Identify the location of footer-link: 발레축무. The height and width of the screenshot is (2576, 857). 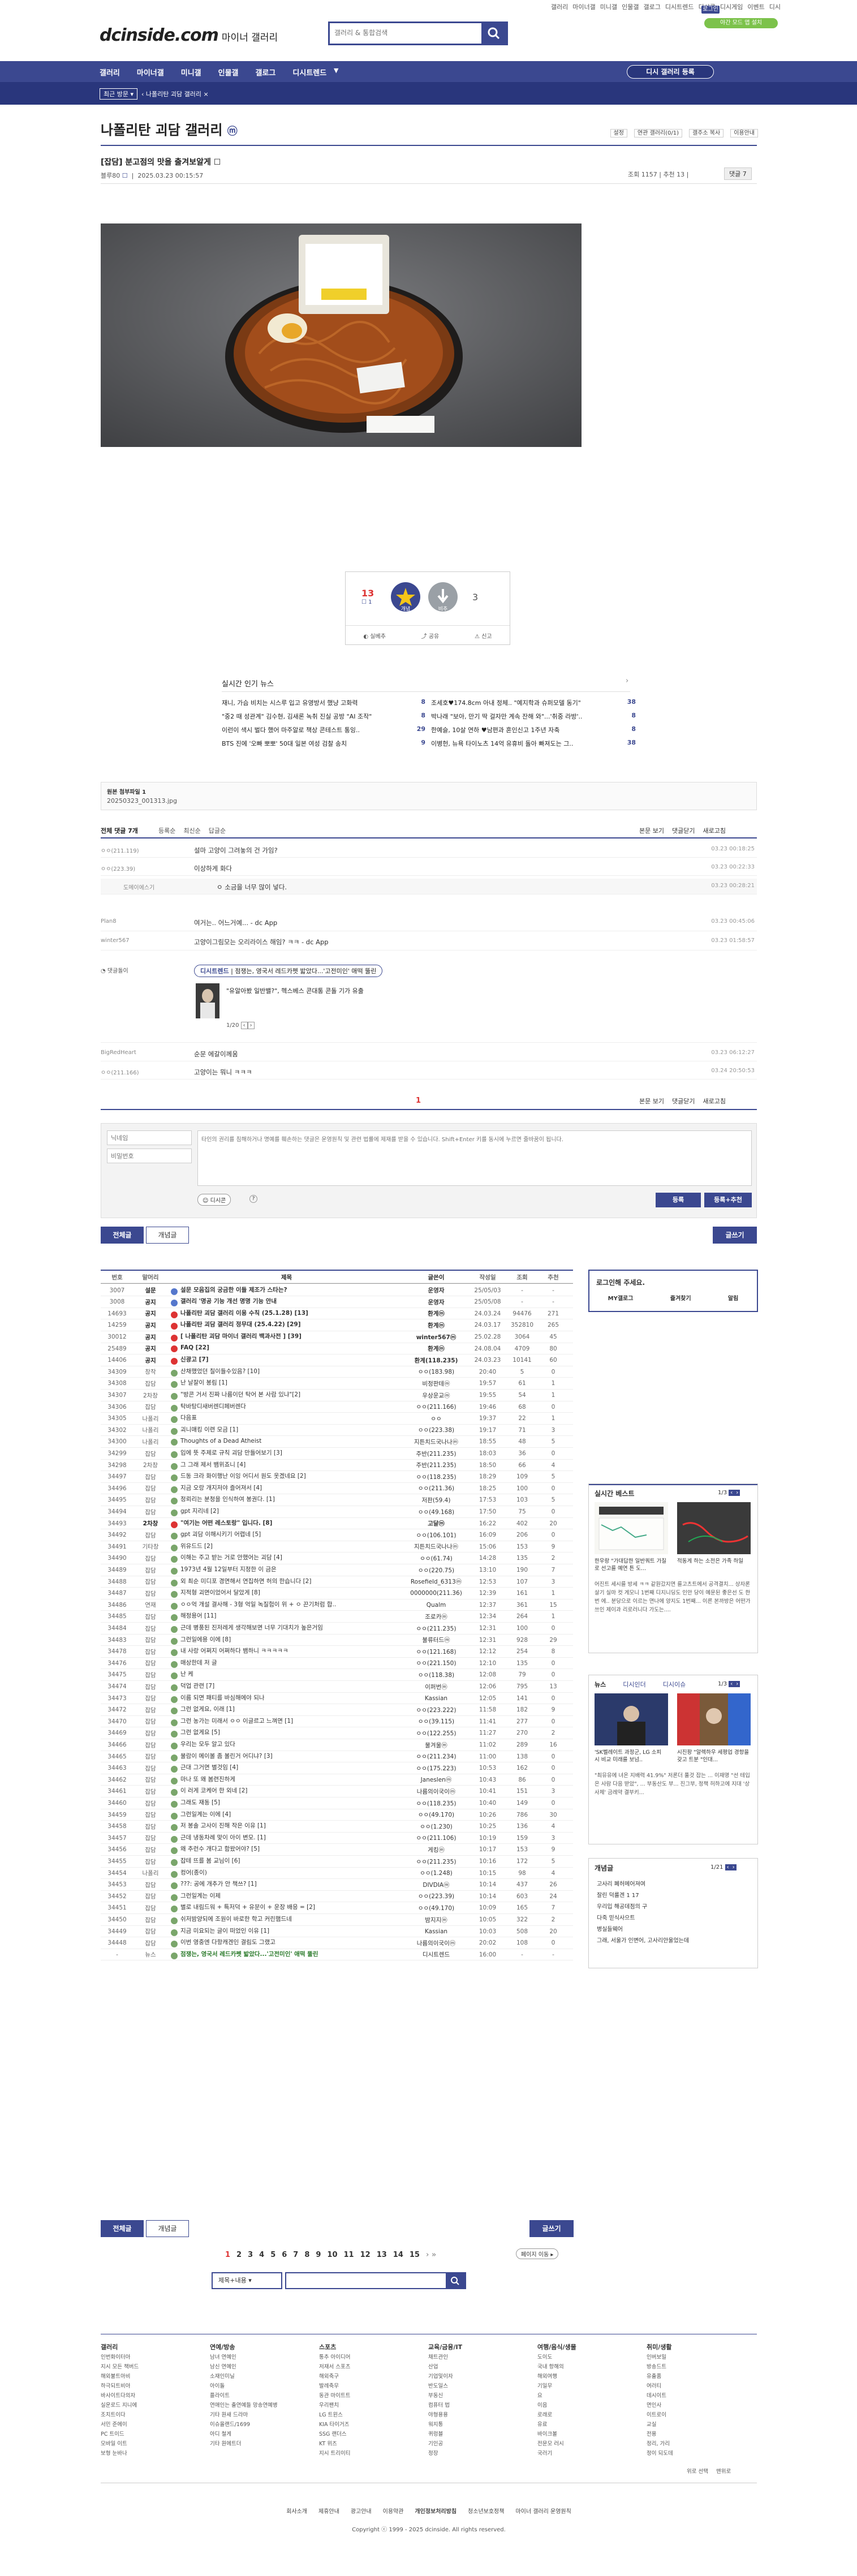
(373, 2386).